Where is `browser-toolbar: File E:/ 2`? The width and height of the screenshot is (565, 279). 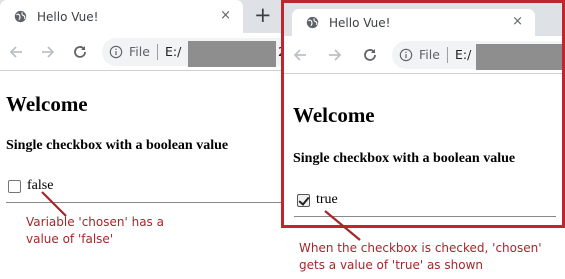
browser-toolbar: File E:/ 2 is located at coordinates (141, 52).